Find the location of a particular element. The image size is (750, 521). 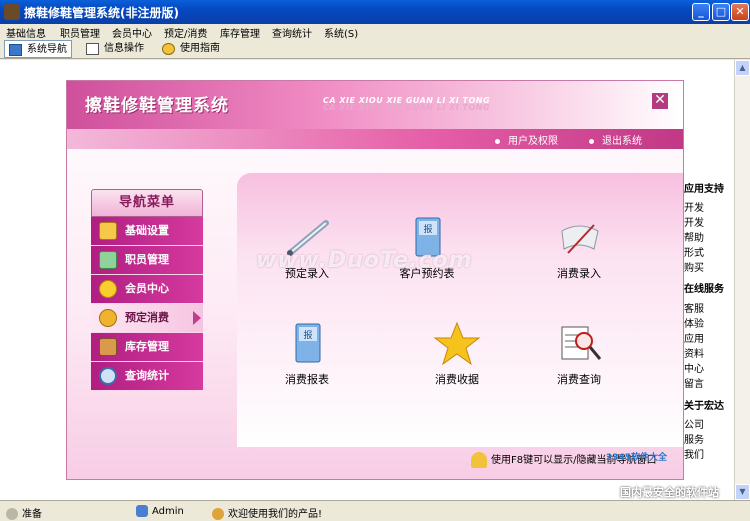

tile-label: 消费录入 is located at coordinates (579, 273).